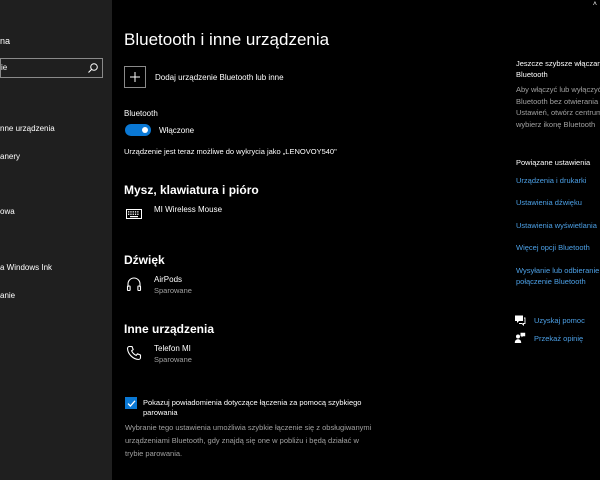 This screenshot has width=600, height=480. I want to click on checkmark-icon, so click(131, 403).